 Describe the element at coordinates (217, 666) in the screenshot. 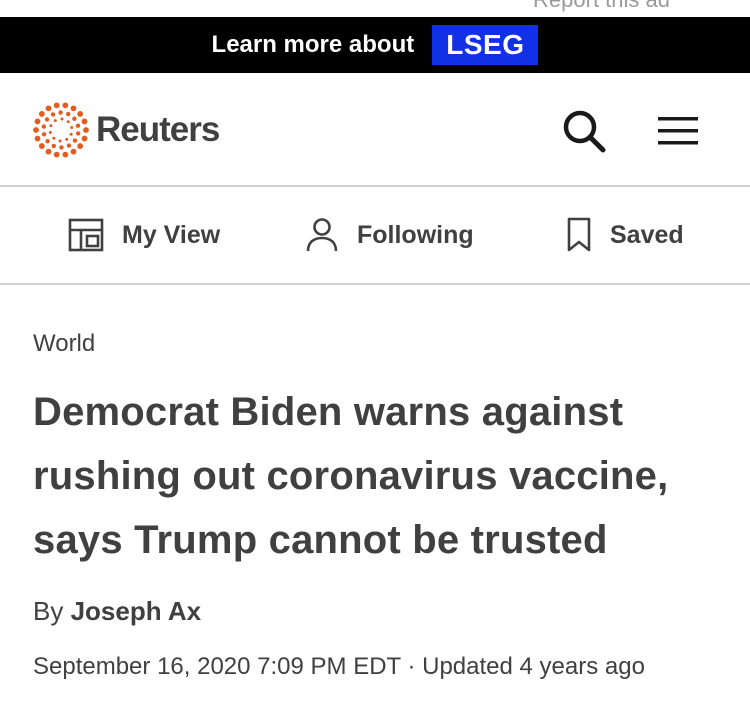

I see `publish-date: September 16, 2020 7:09 PM EDT` at that location.